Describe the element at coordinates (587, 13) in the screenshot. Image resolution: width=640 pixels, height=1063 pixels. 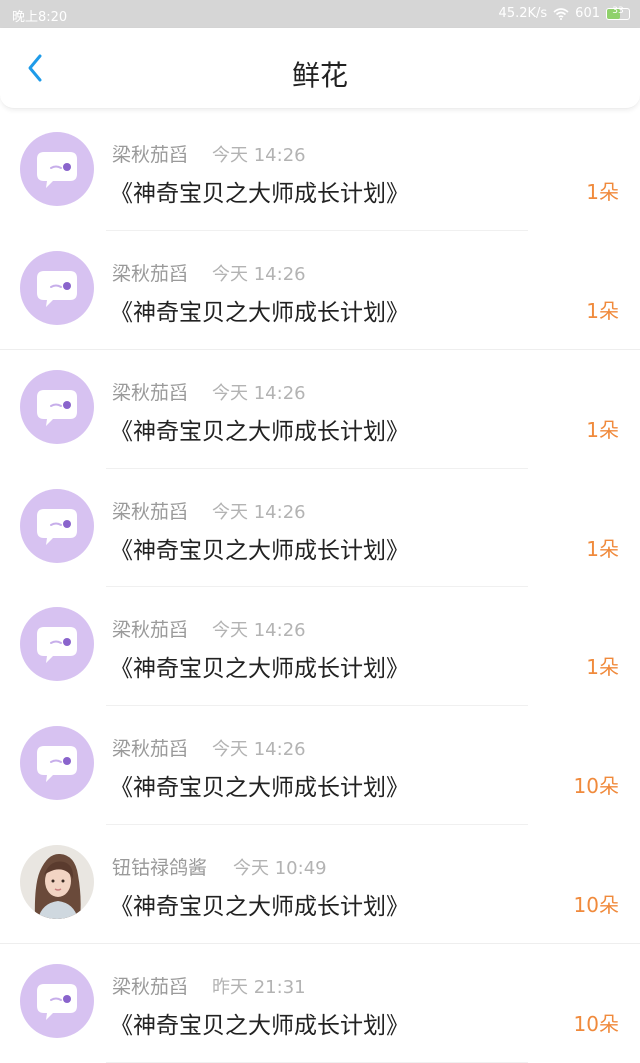
I see `signal-strength: 601` at that location.